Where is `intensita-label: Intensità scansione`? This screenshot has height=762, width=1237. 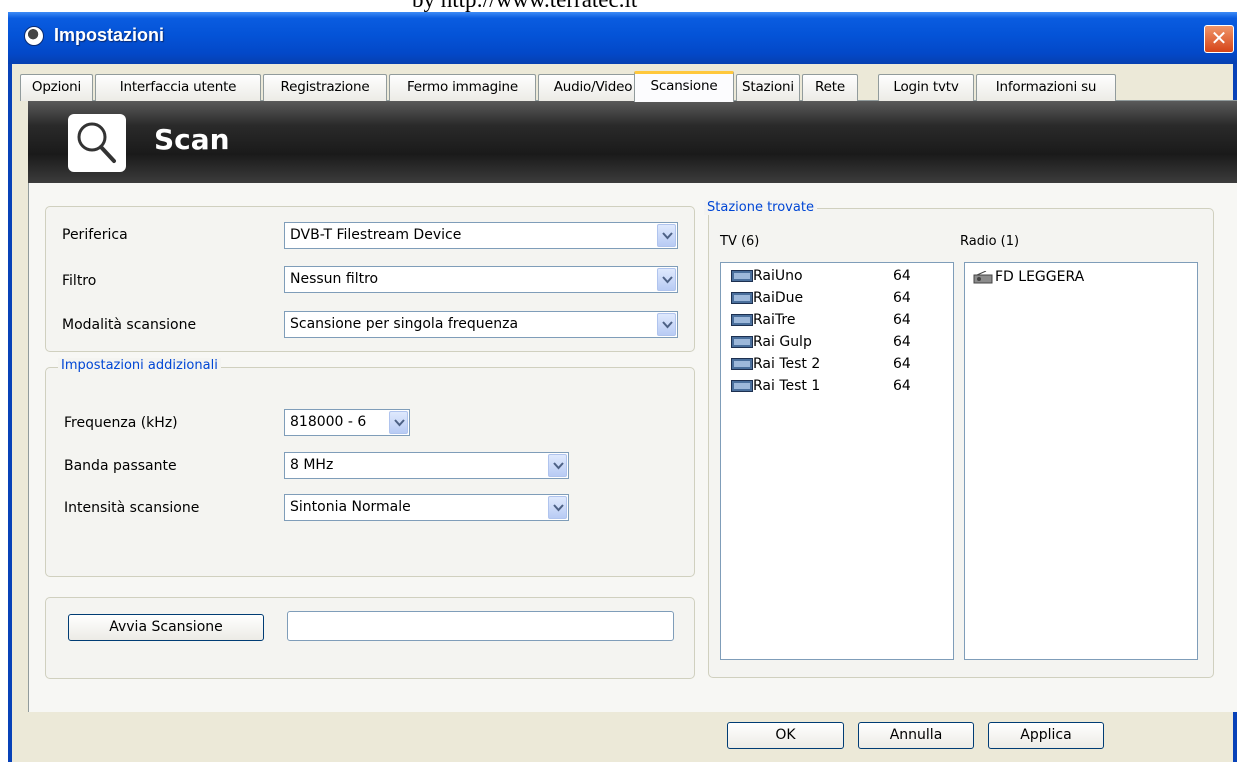
intensita-label: Intensità scansione is located at coordinates (132, 508).